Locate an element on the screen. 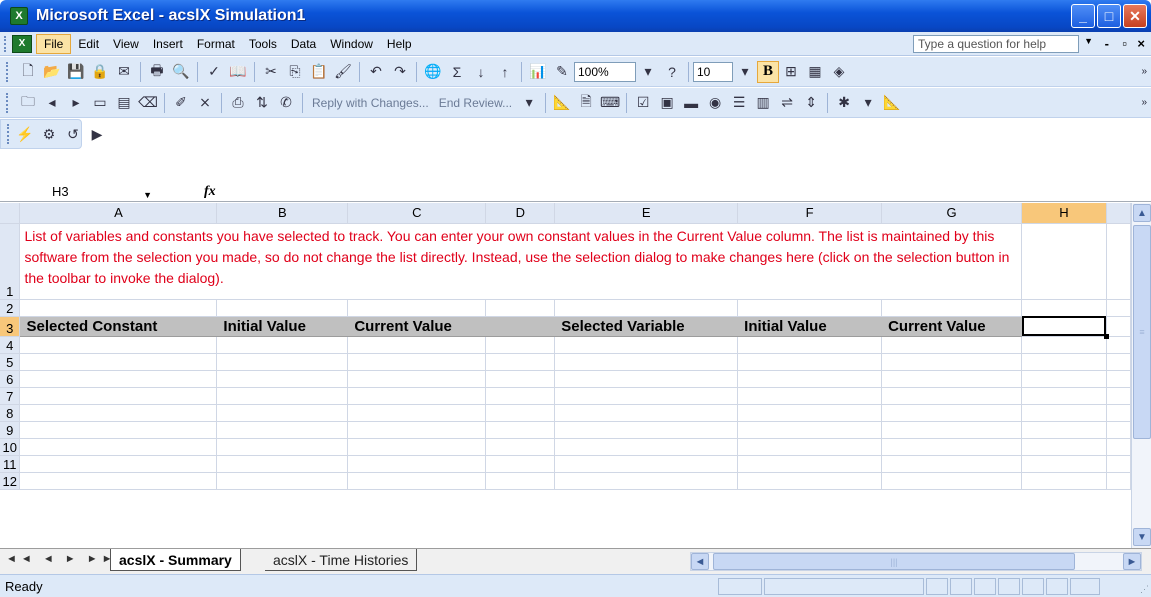  row-header-9: 9 is located at coordinates (10, 430).